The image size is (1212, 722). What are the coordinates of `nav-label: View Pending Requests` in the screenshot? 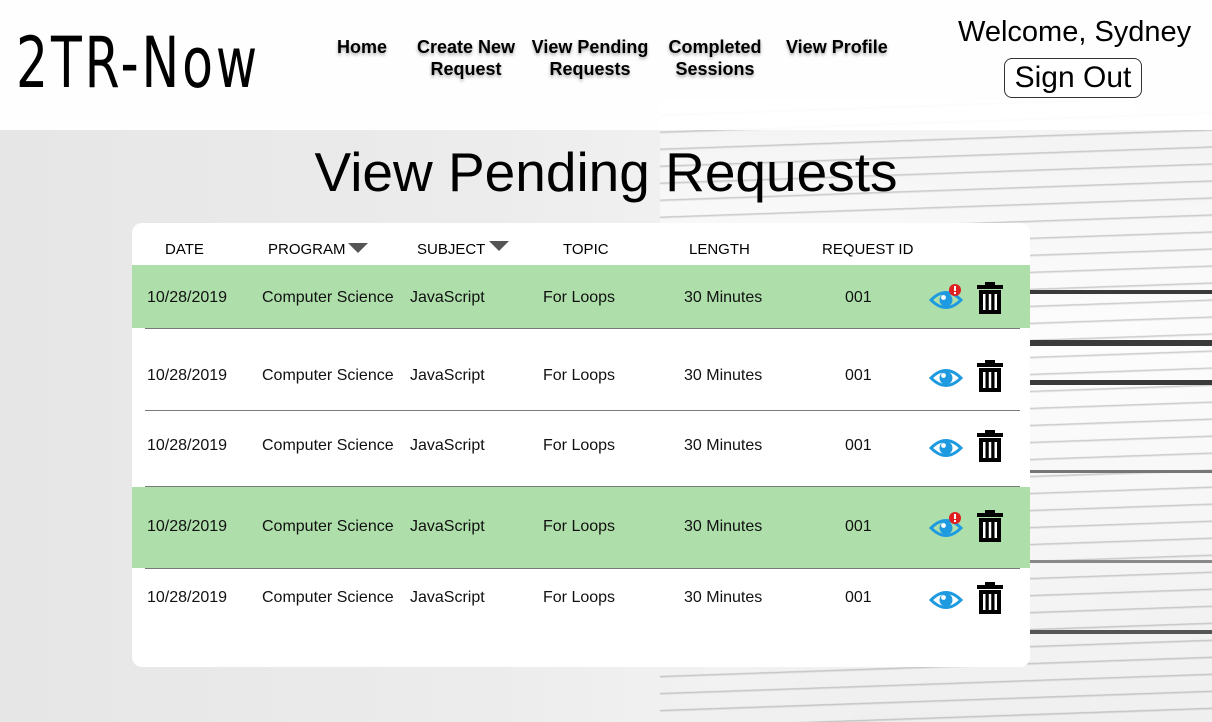 It's located at (590, 58).